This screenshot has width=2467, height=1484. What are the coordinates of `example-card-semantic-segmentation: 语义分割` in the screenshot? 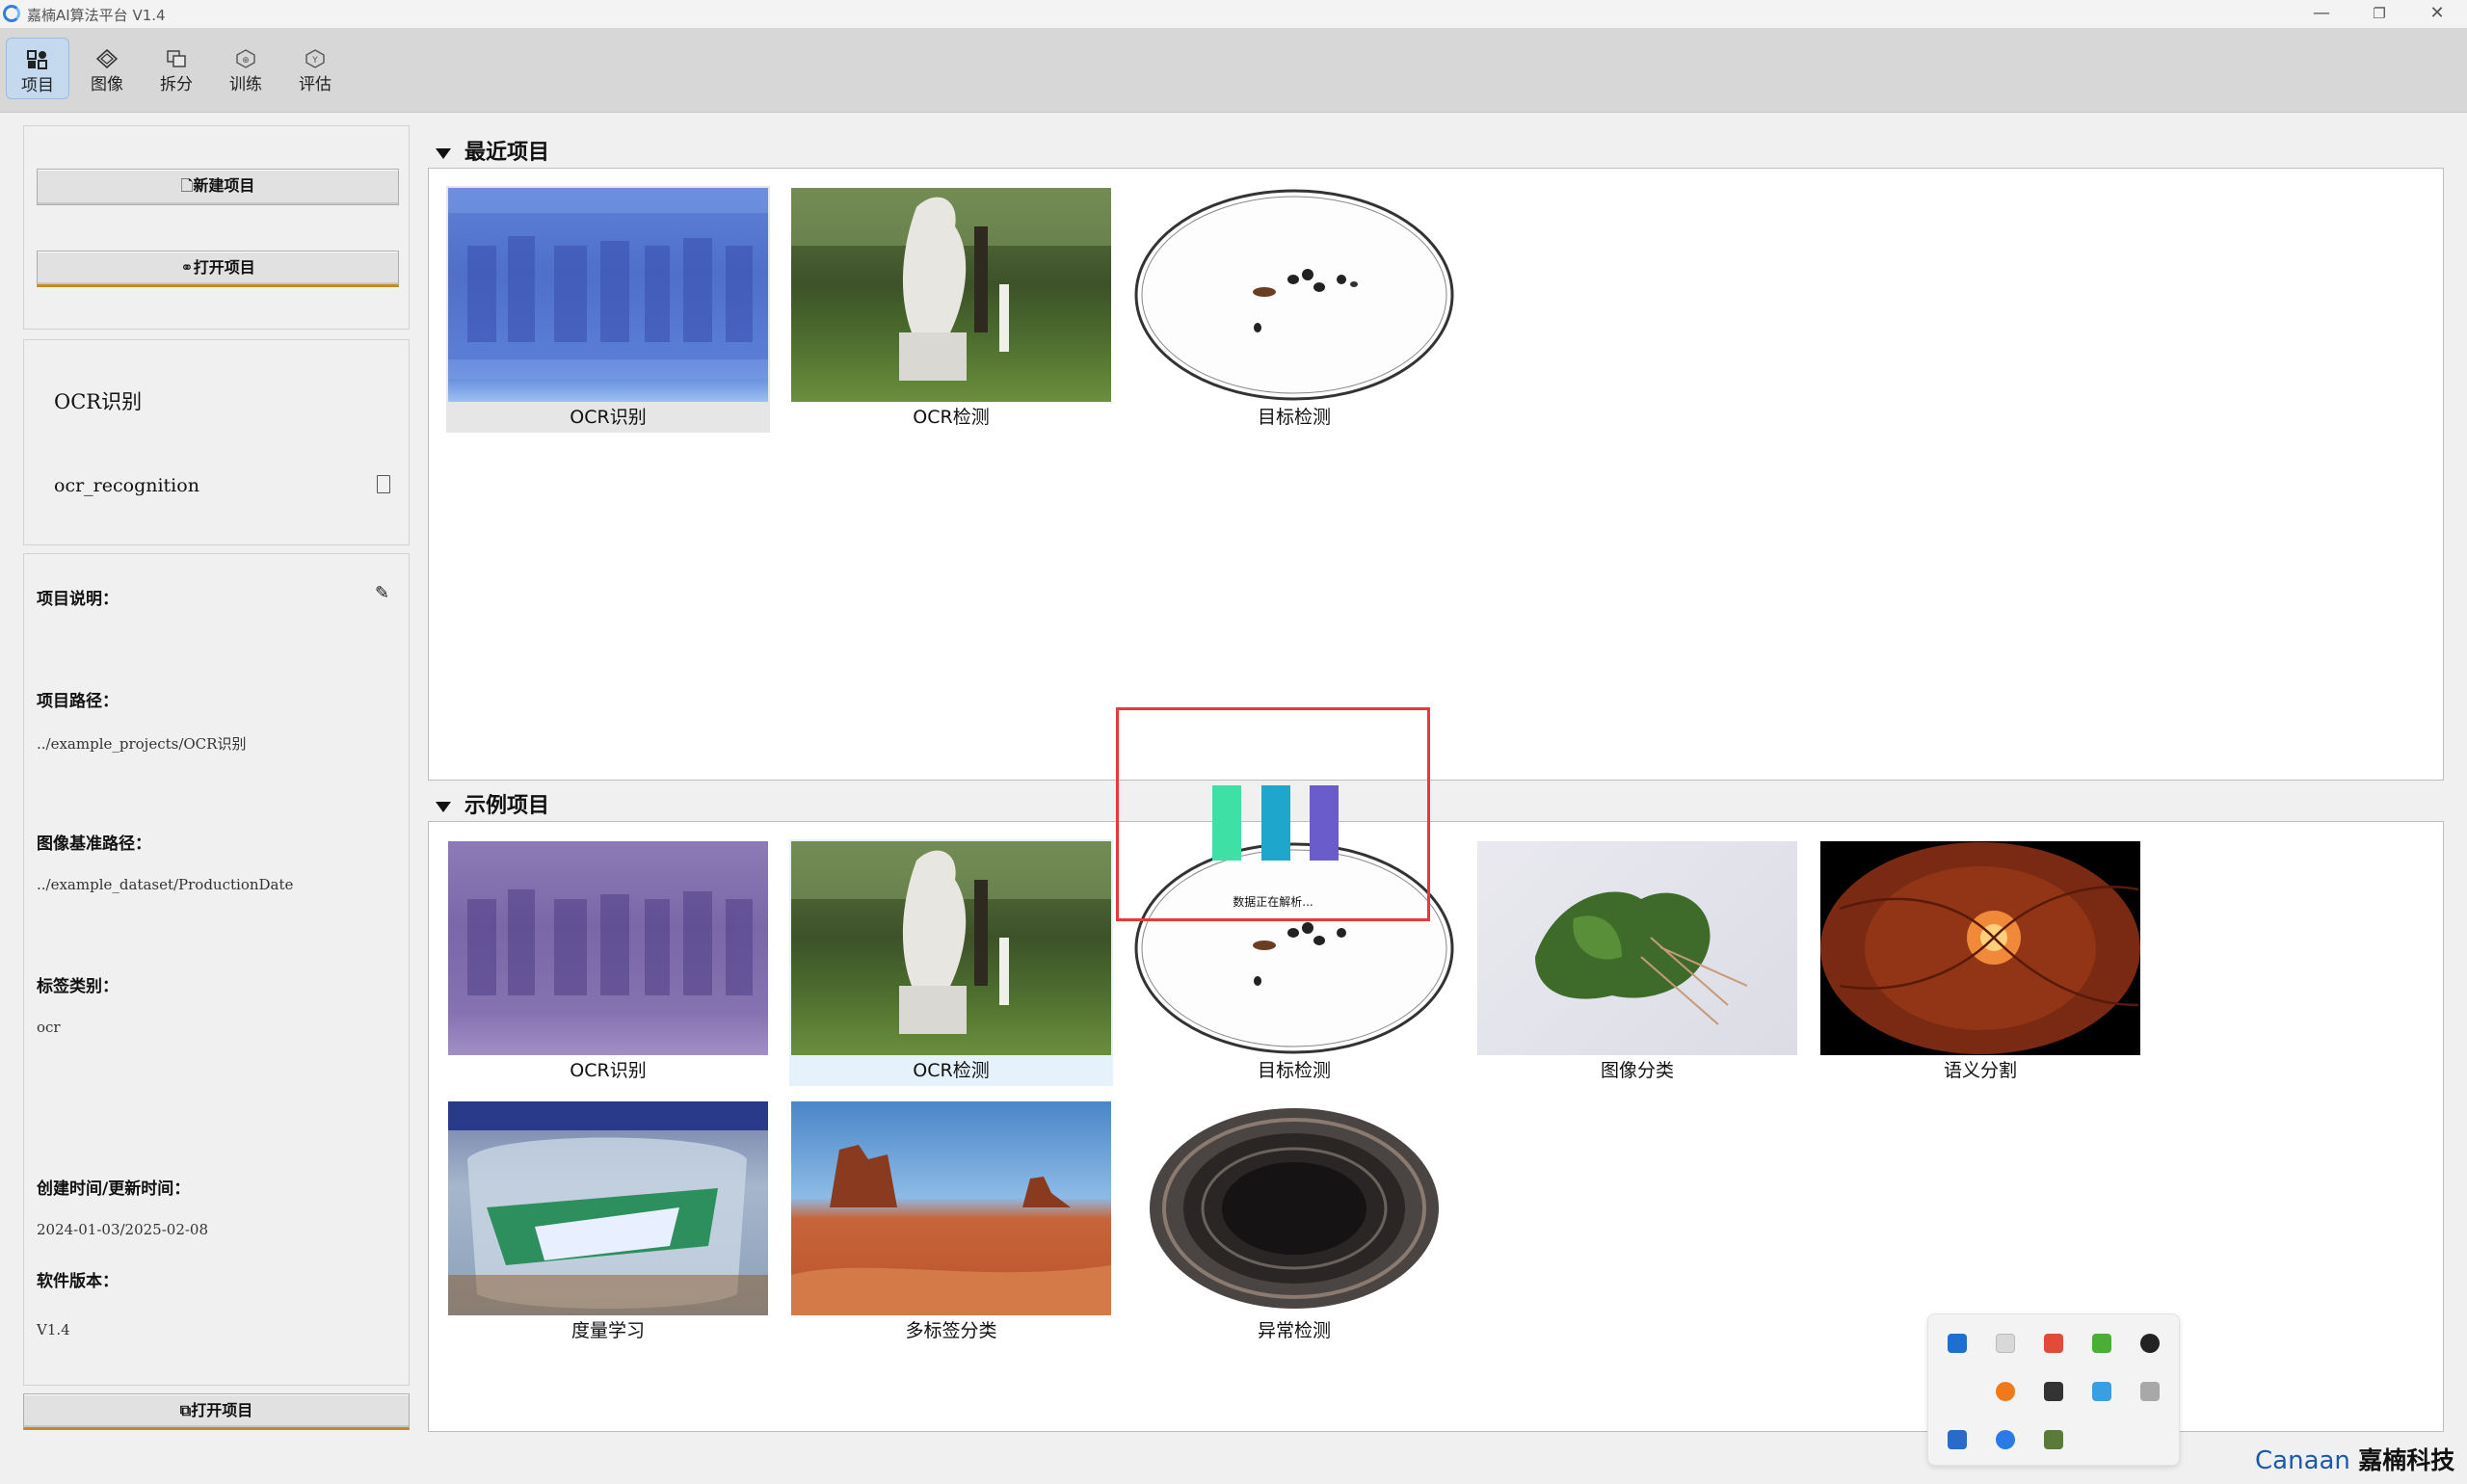 It's located at (1980, 962).